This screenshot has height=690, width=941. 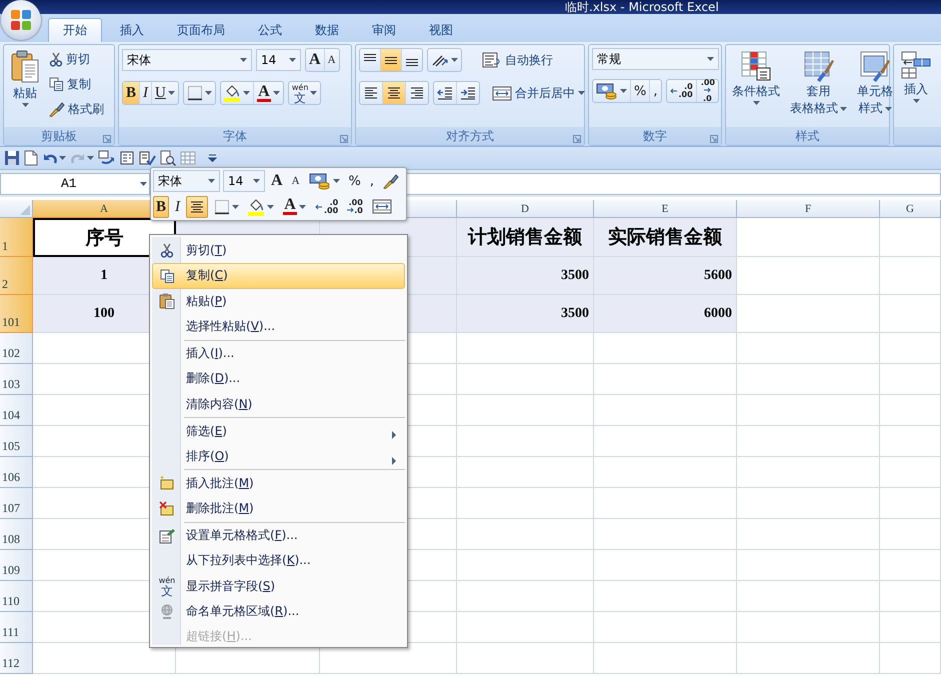 What do you see at coordinates (16, 410) in the screenshot?
I see `row-header: 104` at bounding box center [16, 410].